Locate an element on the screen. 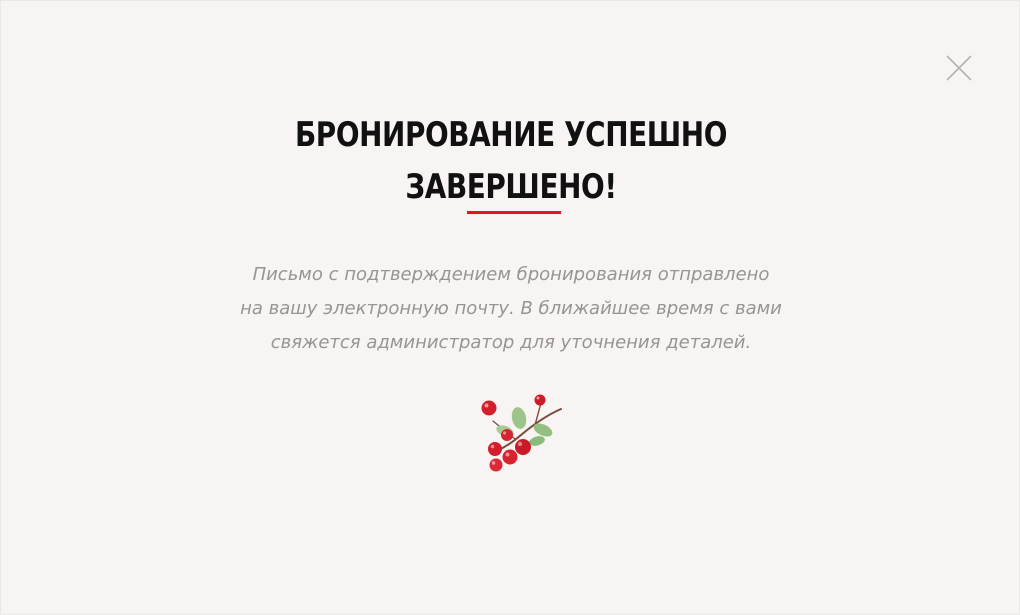  modal-title-line-2: ЗАВЕРШЕНО! is located at coordinates (511, 187).